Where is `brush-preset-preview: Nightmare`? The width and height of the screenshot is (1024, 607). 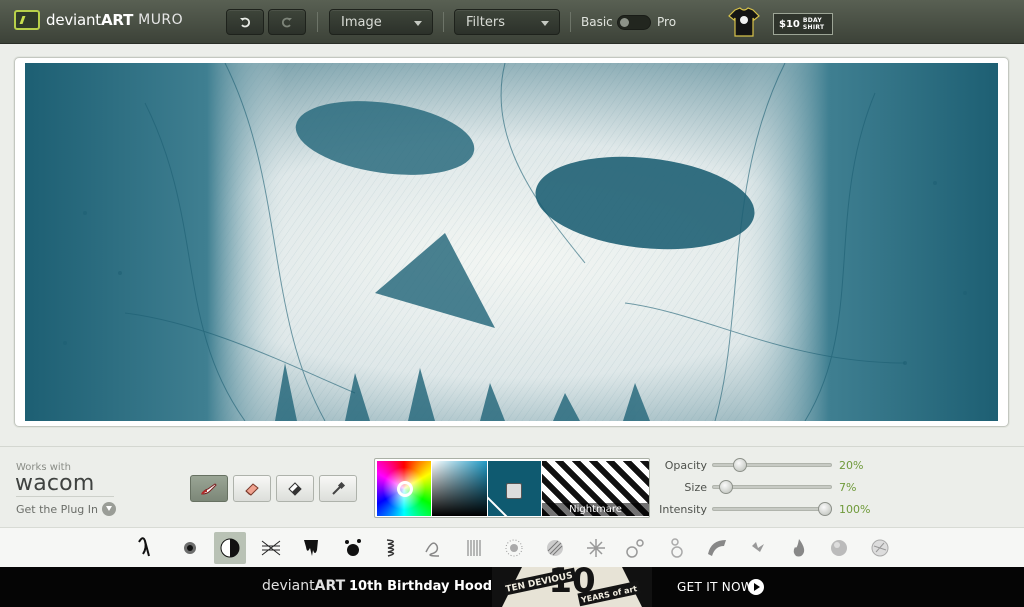
brush-preset-preview: Nightmare is located at coordinates (595, 488).